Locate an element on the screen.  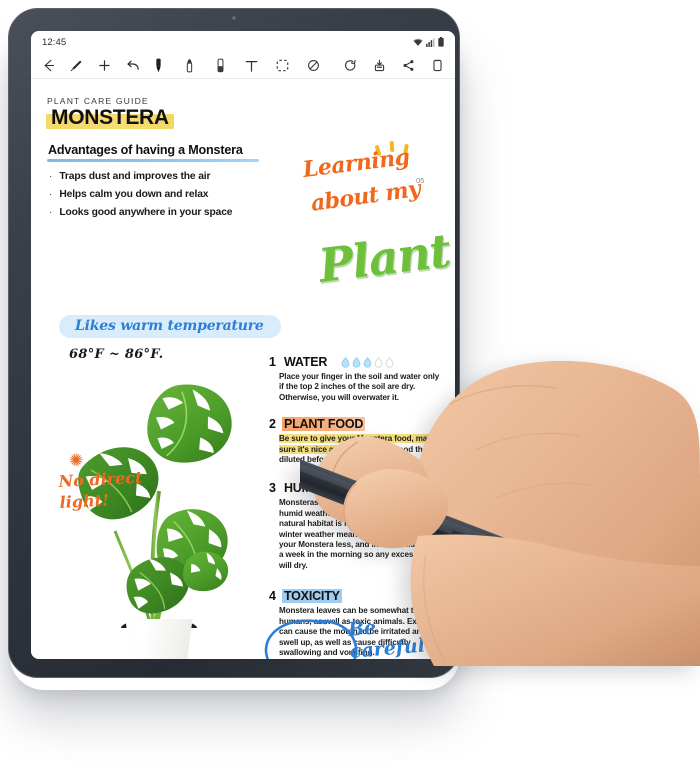
page-title-wrap: MONSTERA is located at coordinates (110, 117).